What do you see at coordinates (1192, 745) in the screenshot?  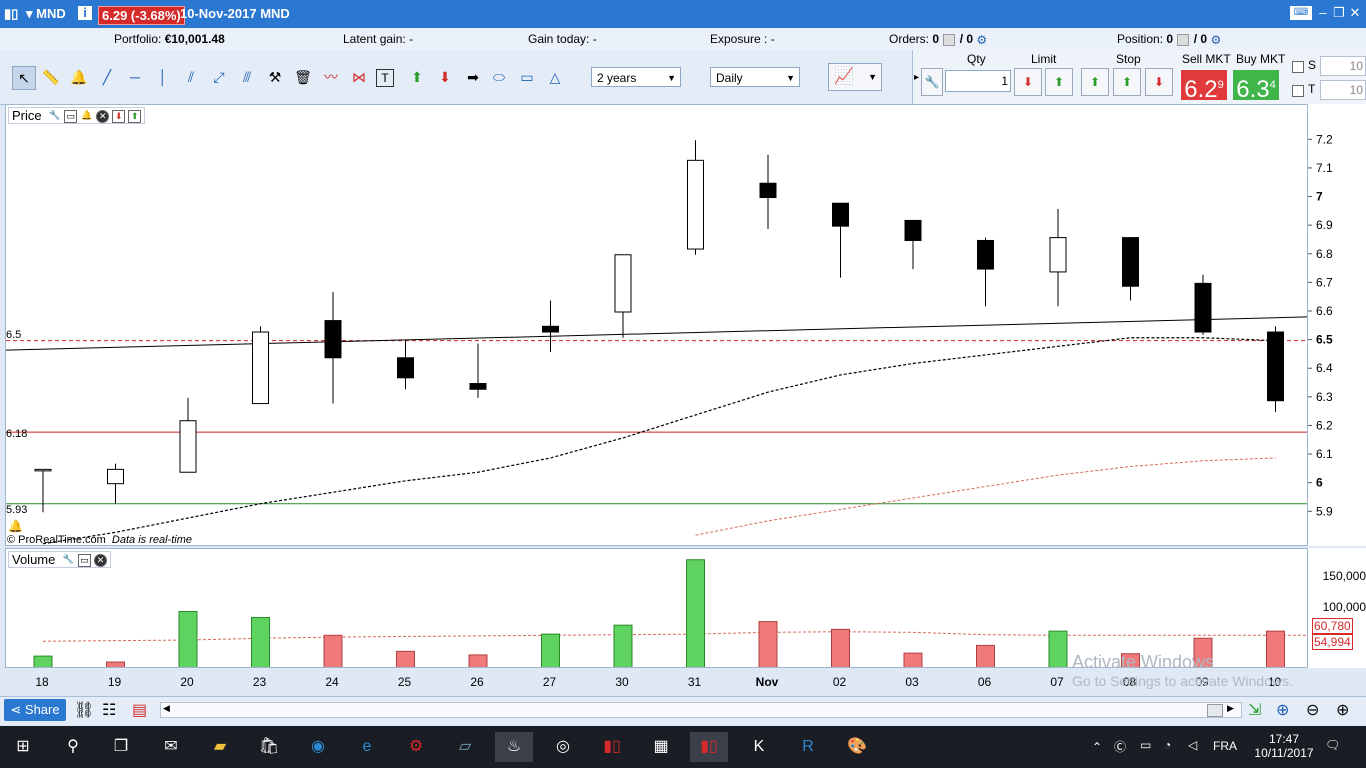 I see `volume-icon: ◁` at bounding box center [1192, 745].